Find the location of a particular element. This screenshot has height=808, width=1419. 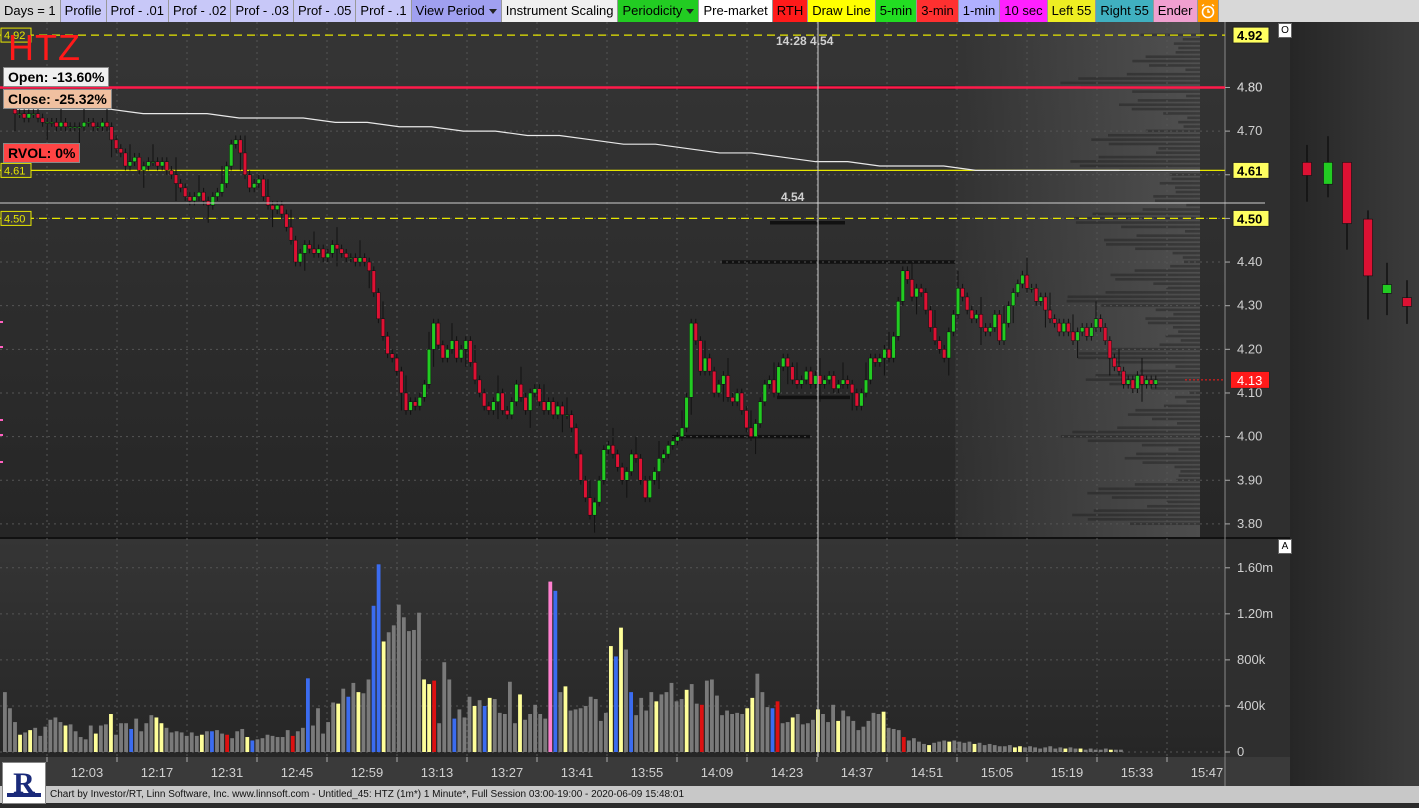

toolbar-button-1-min: 1-min is located at coordinates (979, 11).